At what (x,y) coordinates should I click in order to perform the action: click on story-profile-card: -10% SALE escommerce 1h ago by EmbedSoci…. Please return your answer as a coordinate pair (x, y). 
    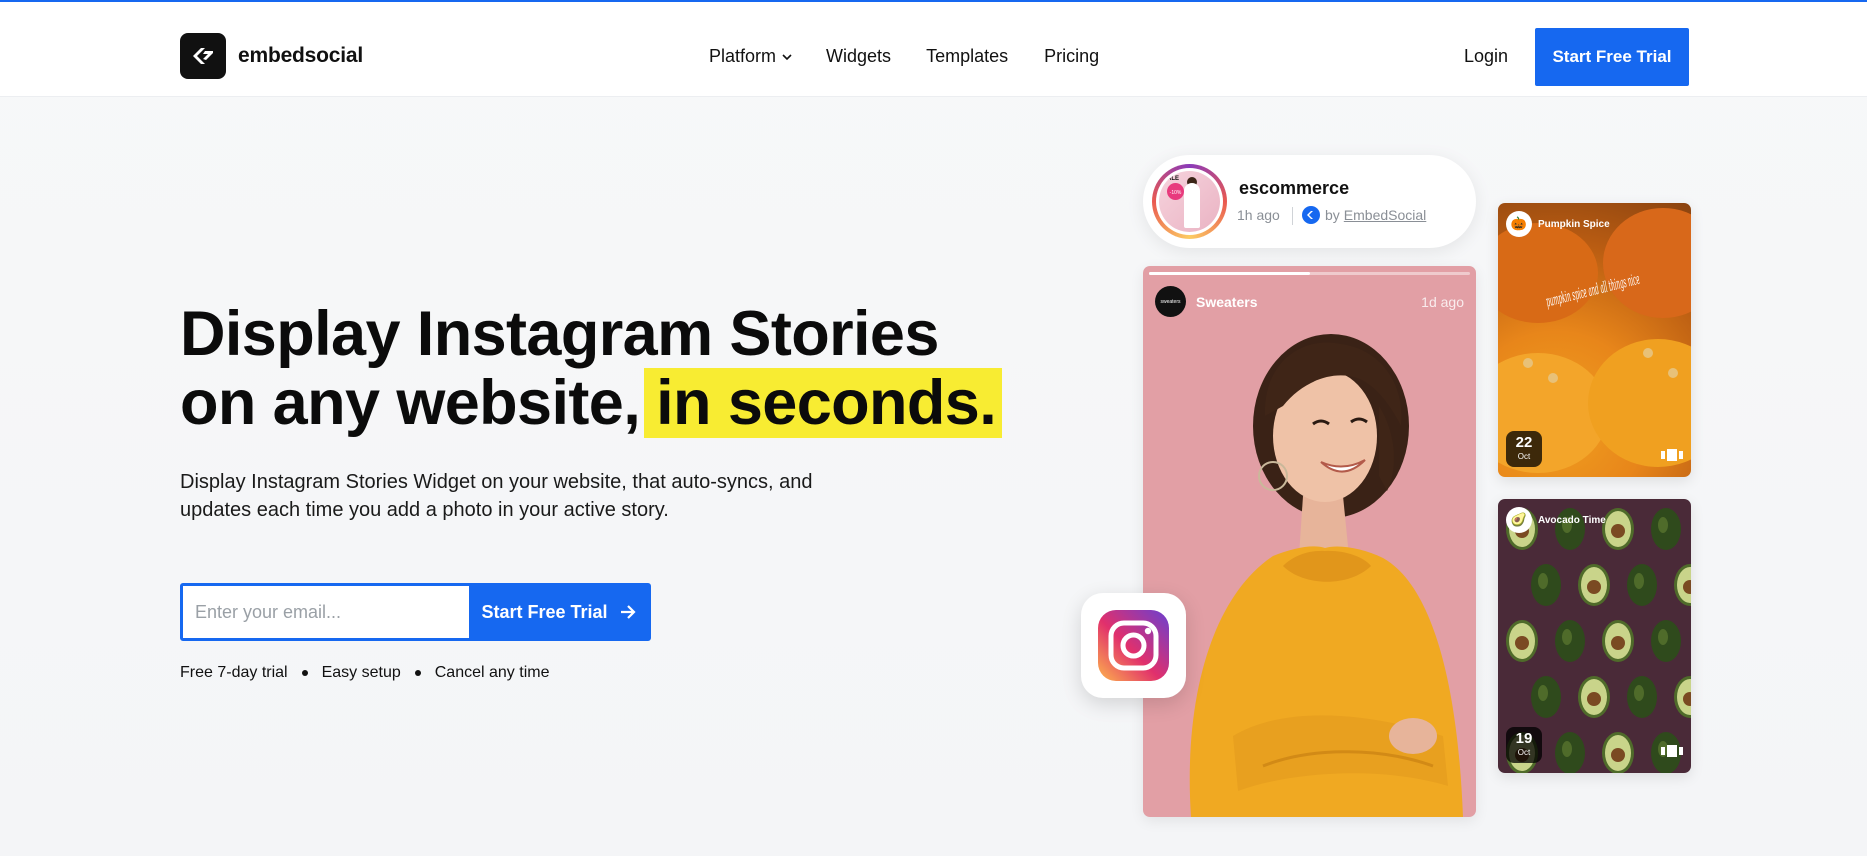
    Looking at the image, I should click on (1309, 201).